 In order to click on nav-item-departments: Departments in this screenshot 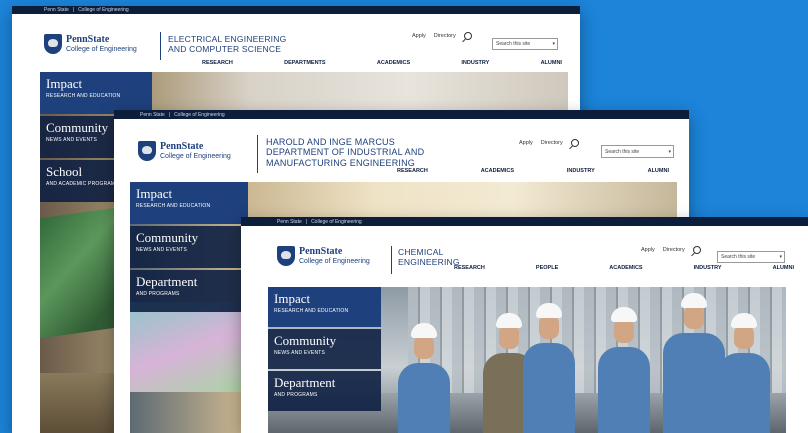, I will do `click(304, 63)`.